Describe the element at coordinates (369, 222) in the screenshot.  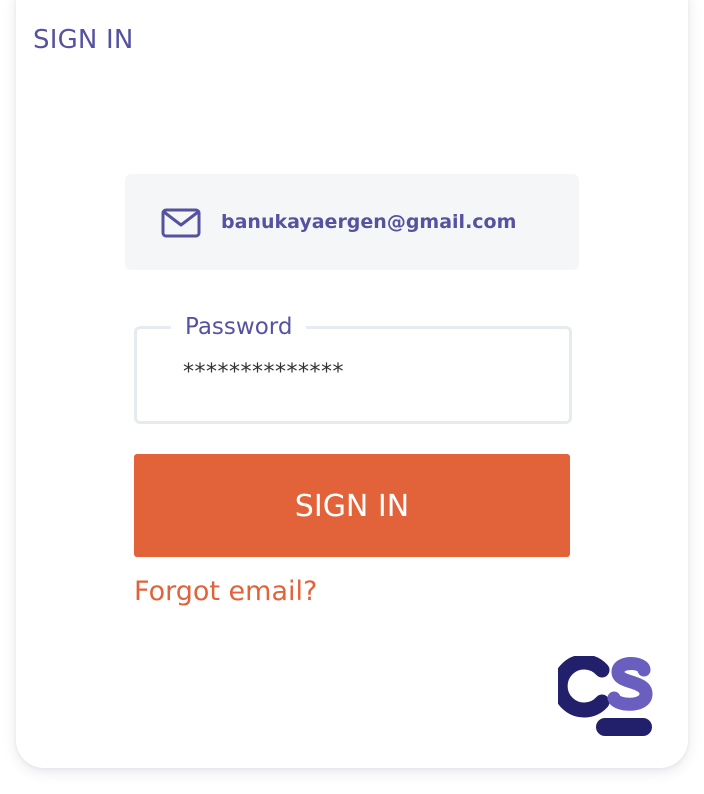
I see `email-address: banukayaergen@gmail.com` at that location.